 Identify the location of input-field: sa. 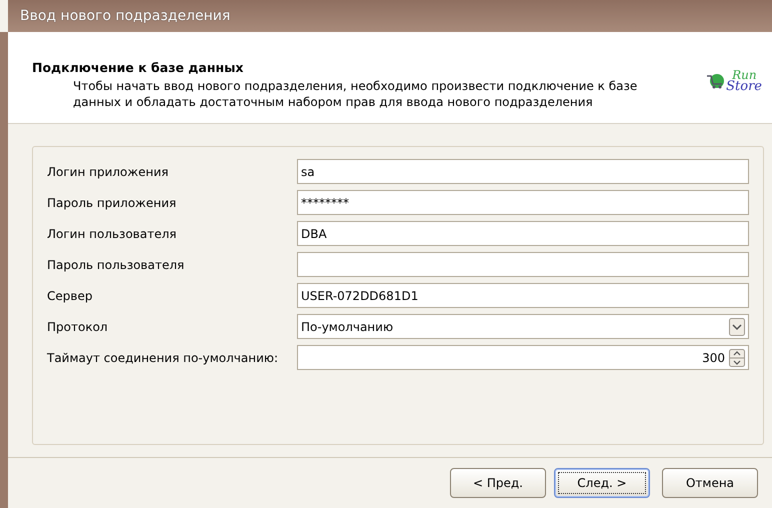
(523, 171).